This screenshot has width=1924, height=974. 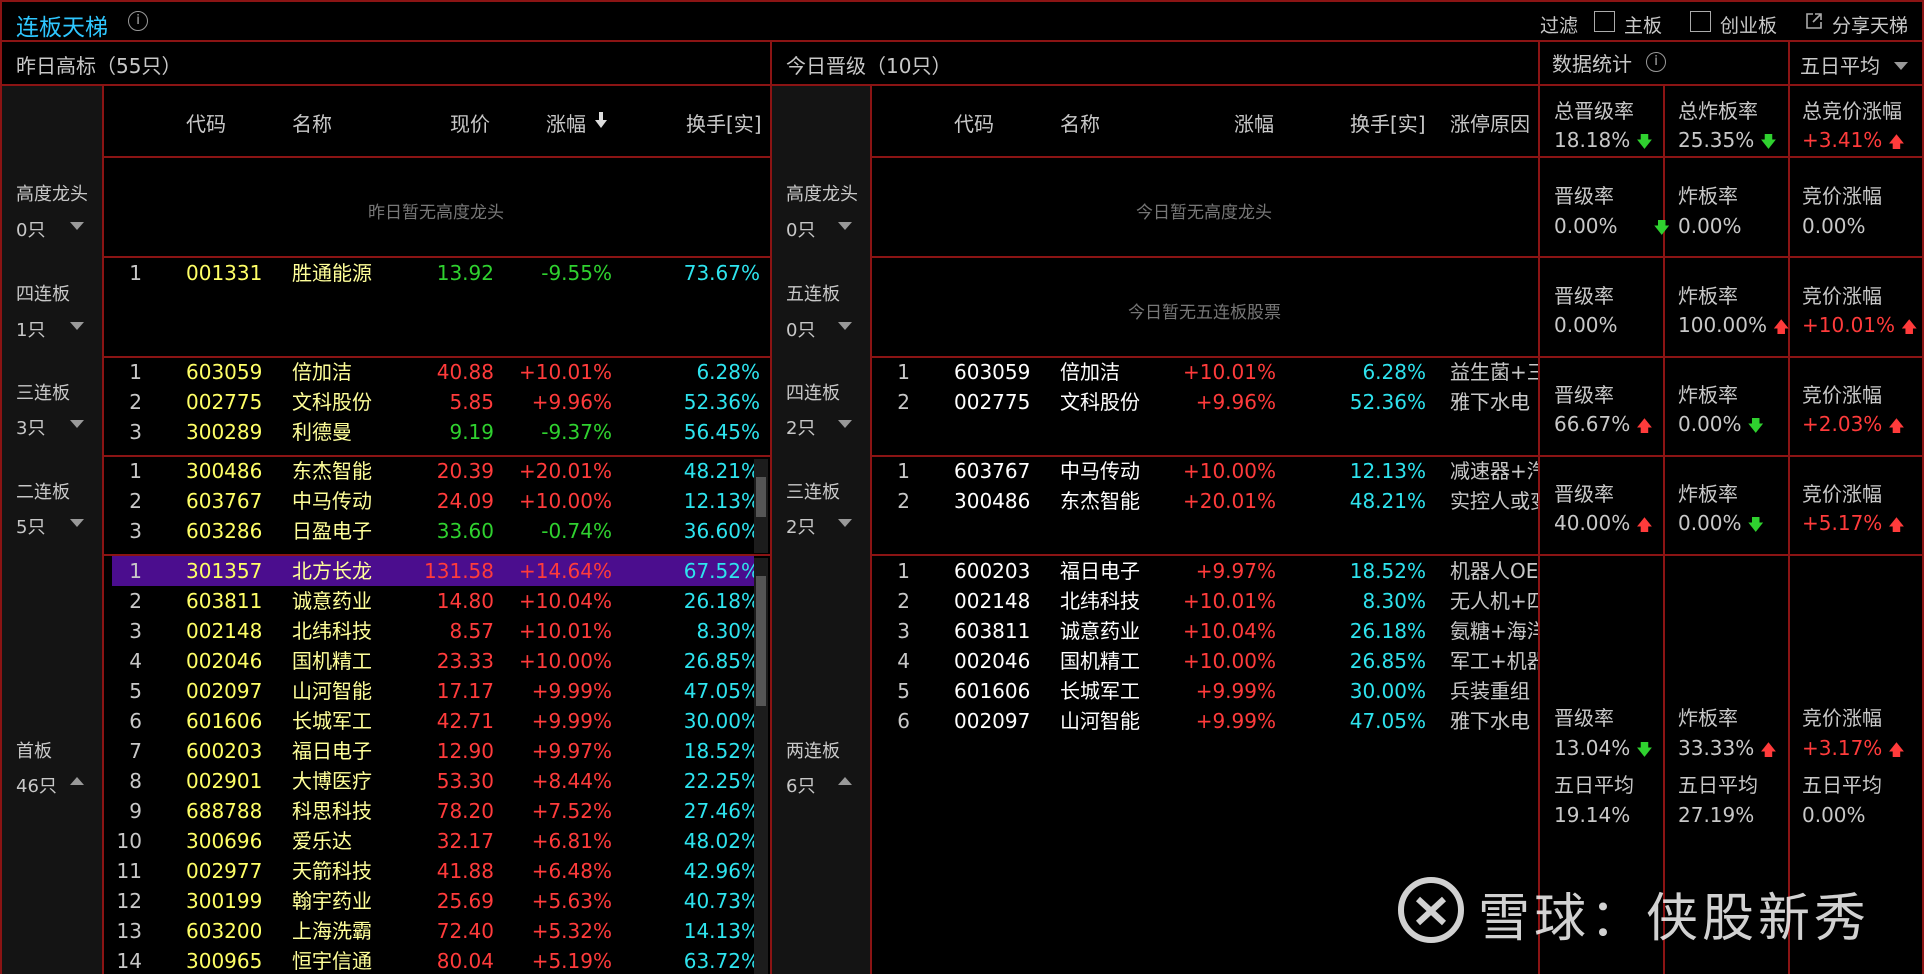 I want to click on table-row: 3 603811 诚意药业 +10.04% 26.18% 氨糖+海洋, so click(x=1209, y=631).